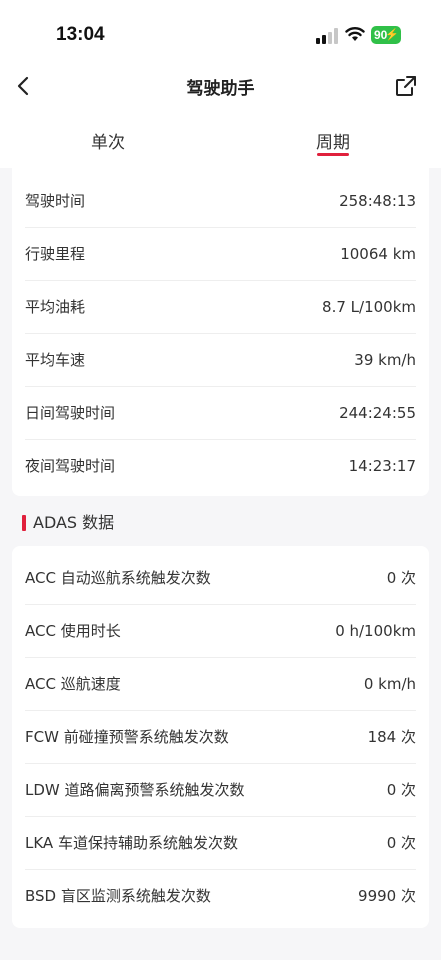  Describe the element at coordinates (80, 34) in the screenshot. I see `status-time: 13:04` at that location.